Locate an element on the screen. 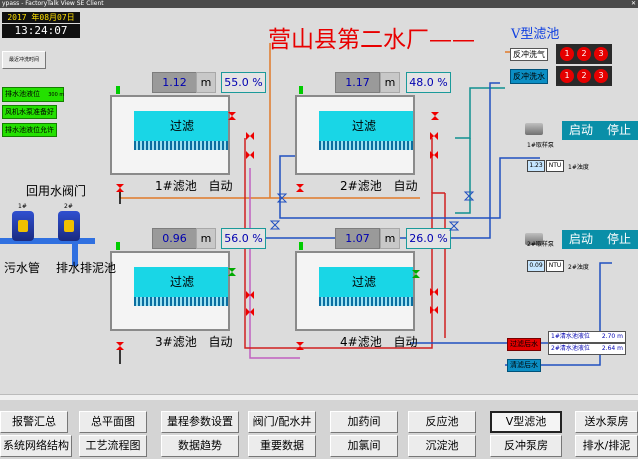 The width and height of the screenshot is (638, 459). valve-f4-top is located at coordinates (416, 274).